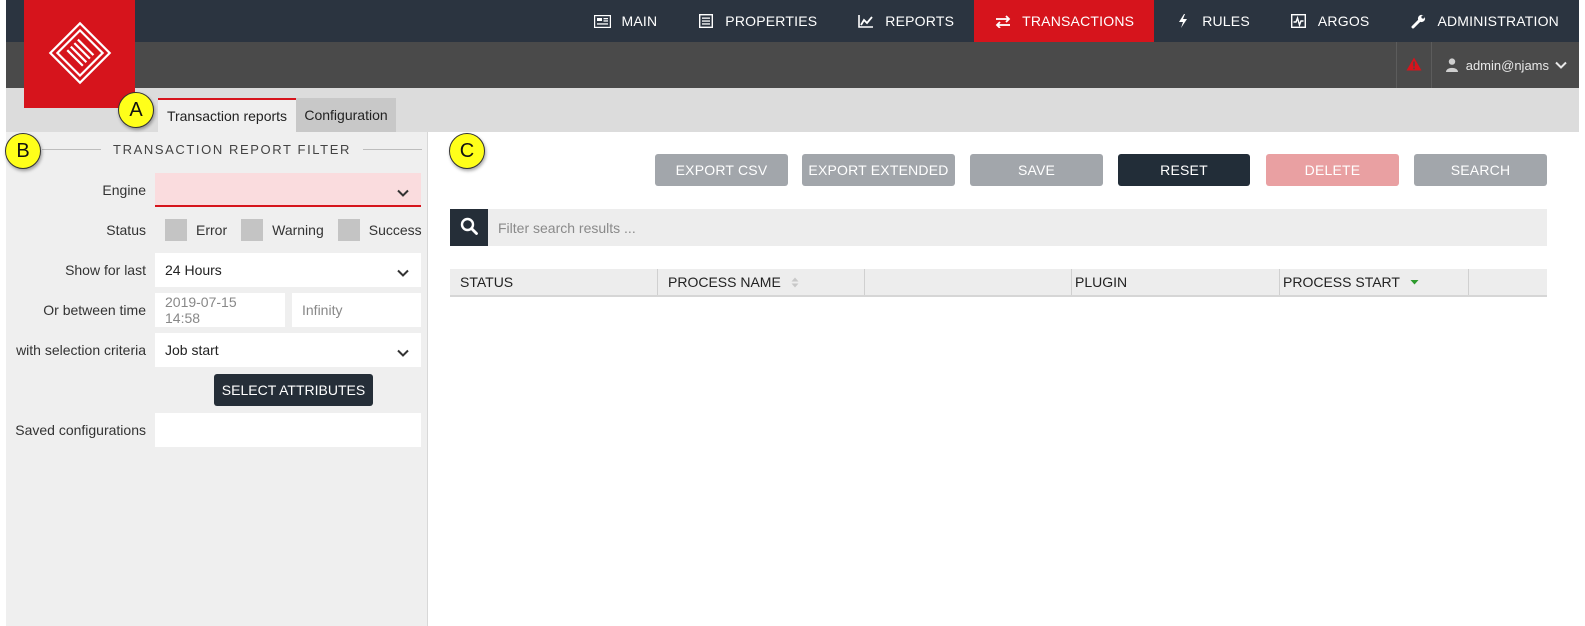 This screenshot has height=626, width=1585. What do you see at coordinates (1508, 282) in the screenshot?
I see `column-actions` at bounding box center [1508, 282].